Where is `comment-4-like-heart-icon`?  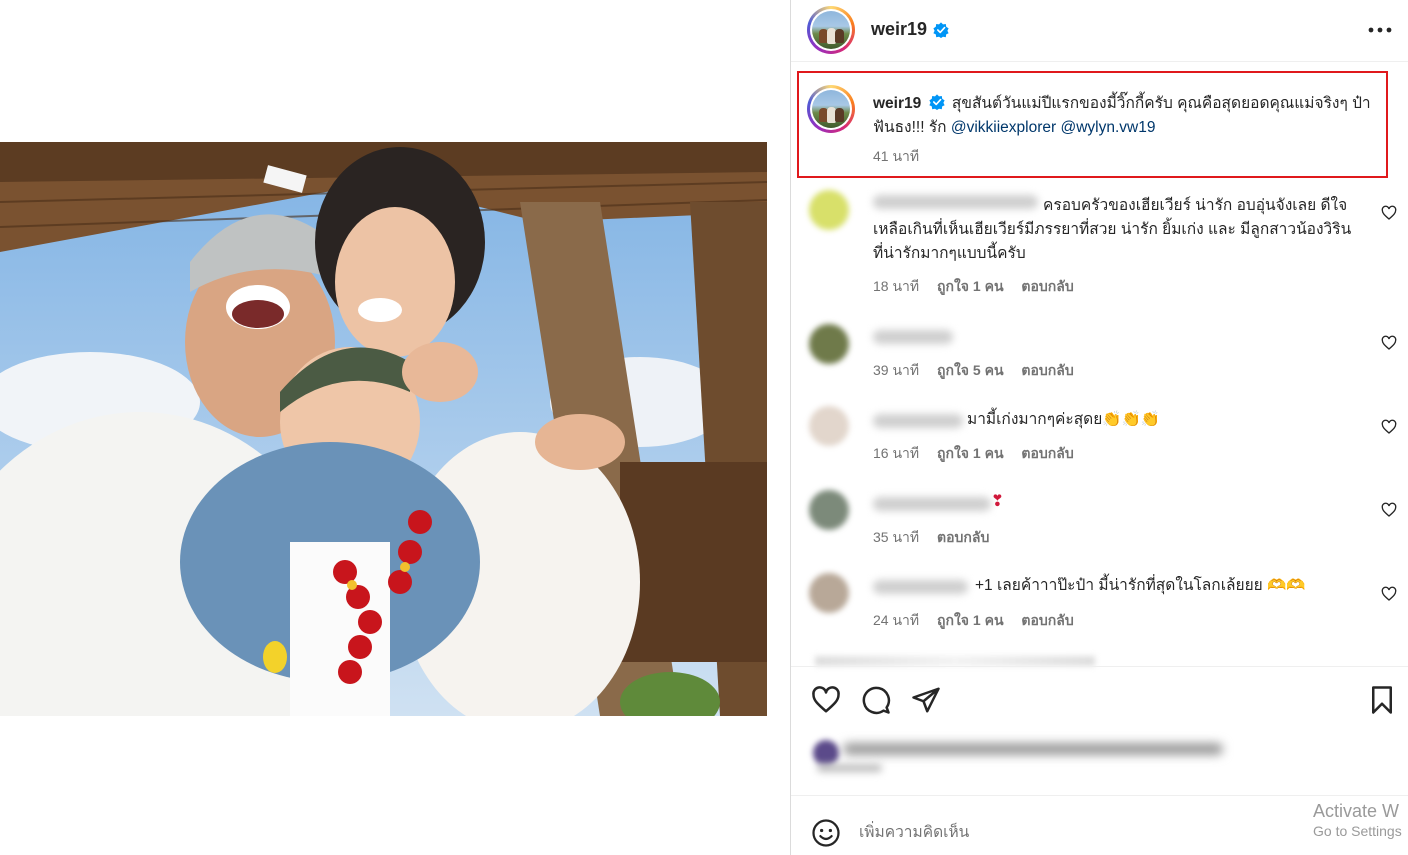
comment-4-like-heart-icon is located at coordinates (1389, 510).